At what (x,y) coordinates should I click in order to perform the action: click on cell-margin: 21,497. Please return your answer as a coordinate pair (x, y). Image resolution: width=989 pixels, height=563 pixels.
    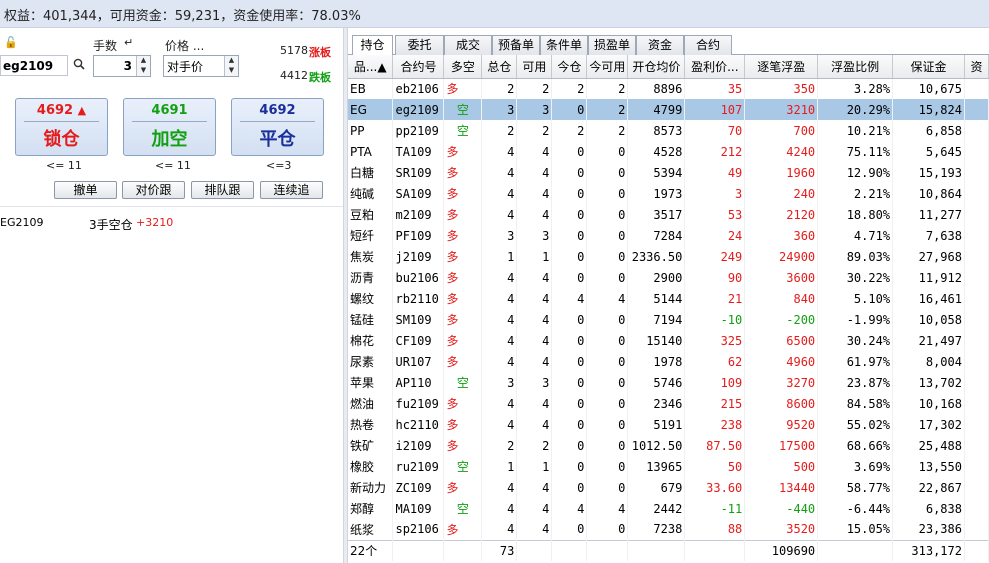
    Looking at the image, I should click on (928, 340).